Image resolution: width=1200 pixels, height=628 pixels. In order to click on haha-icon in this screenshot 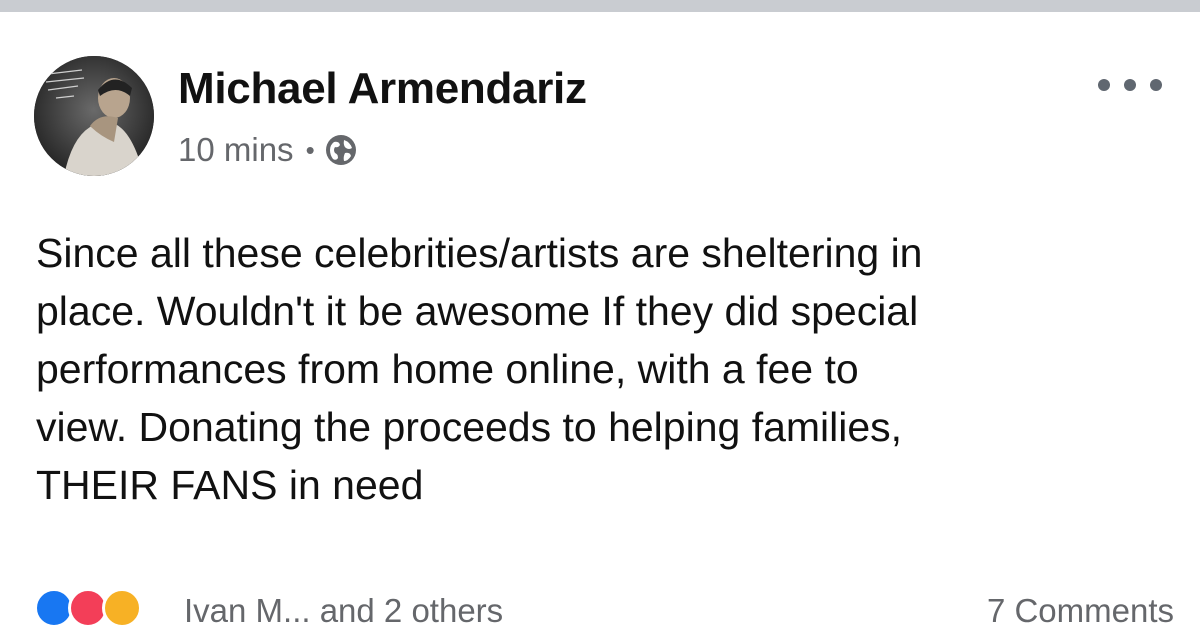, I will do `click(122, 608)`.